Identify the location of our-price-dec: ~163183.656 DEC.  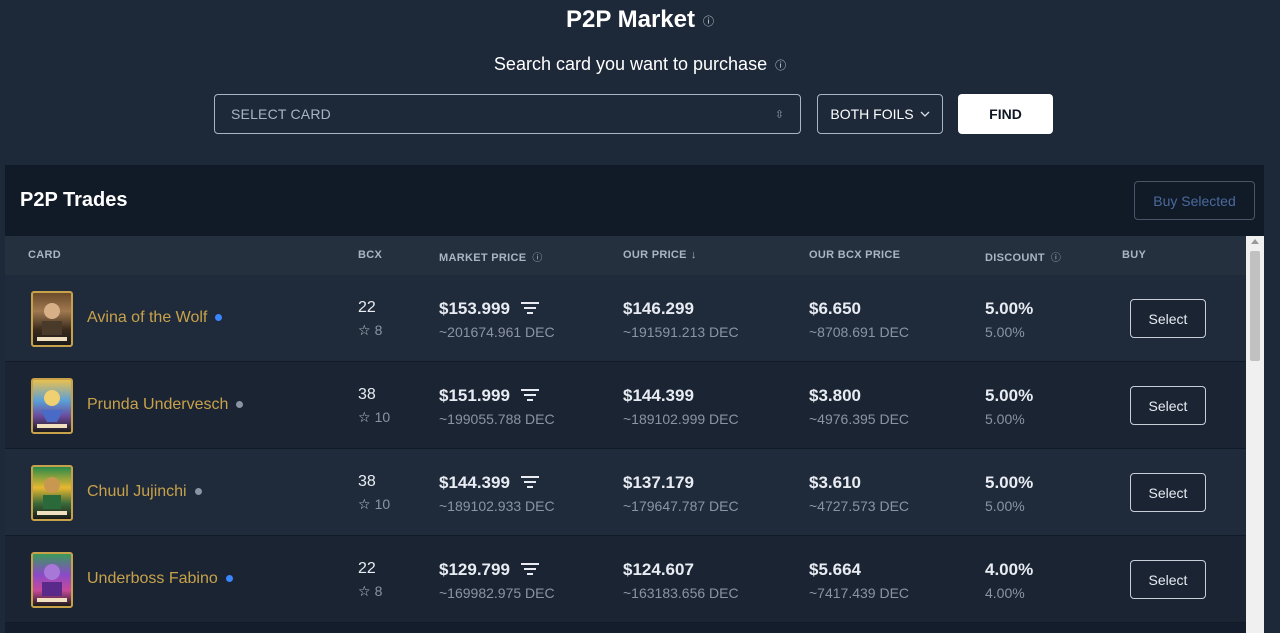
(681, 593).